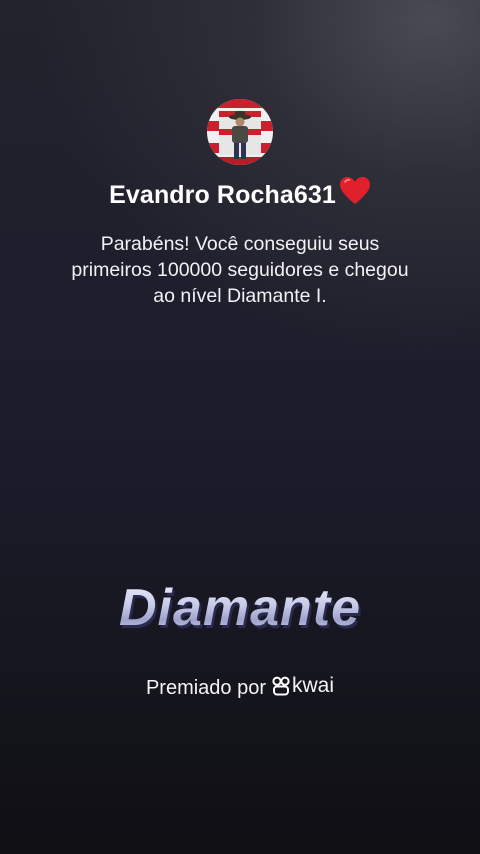 Image resolution: width=480 pixels, height=854 pixels. What do you see at coordinates (313, 685) in the screenshot?
I see `kwai-brand-name: kwai` at bounding box center [313, 685].